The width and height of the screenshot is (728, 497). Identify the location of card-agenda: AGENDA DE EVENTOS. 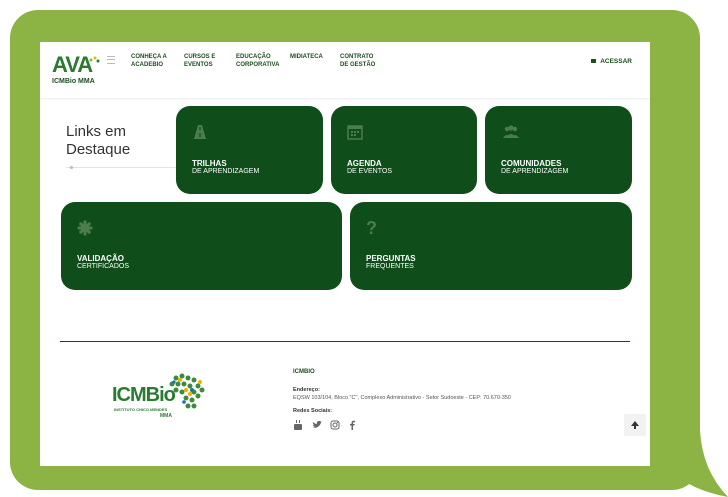
(404, 150).